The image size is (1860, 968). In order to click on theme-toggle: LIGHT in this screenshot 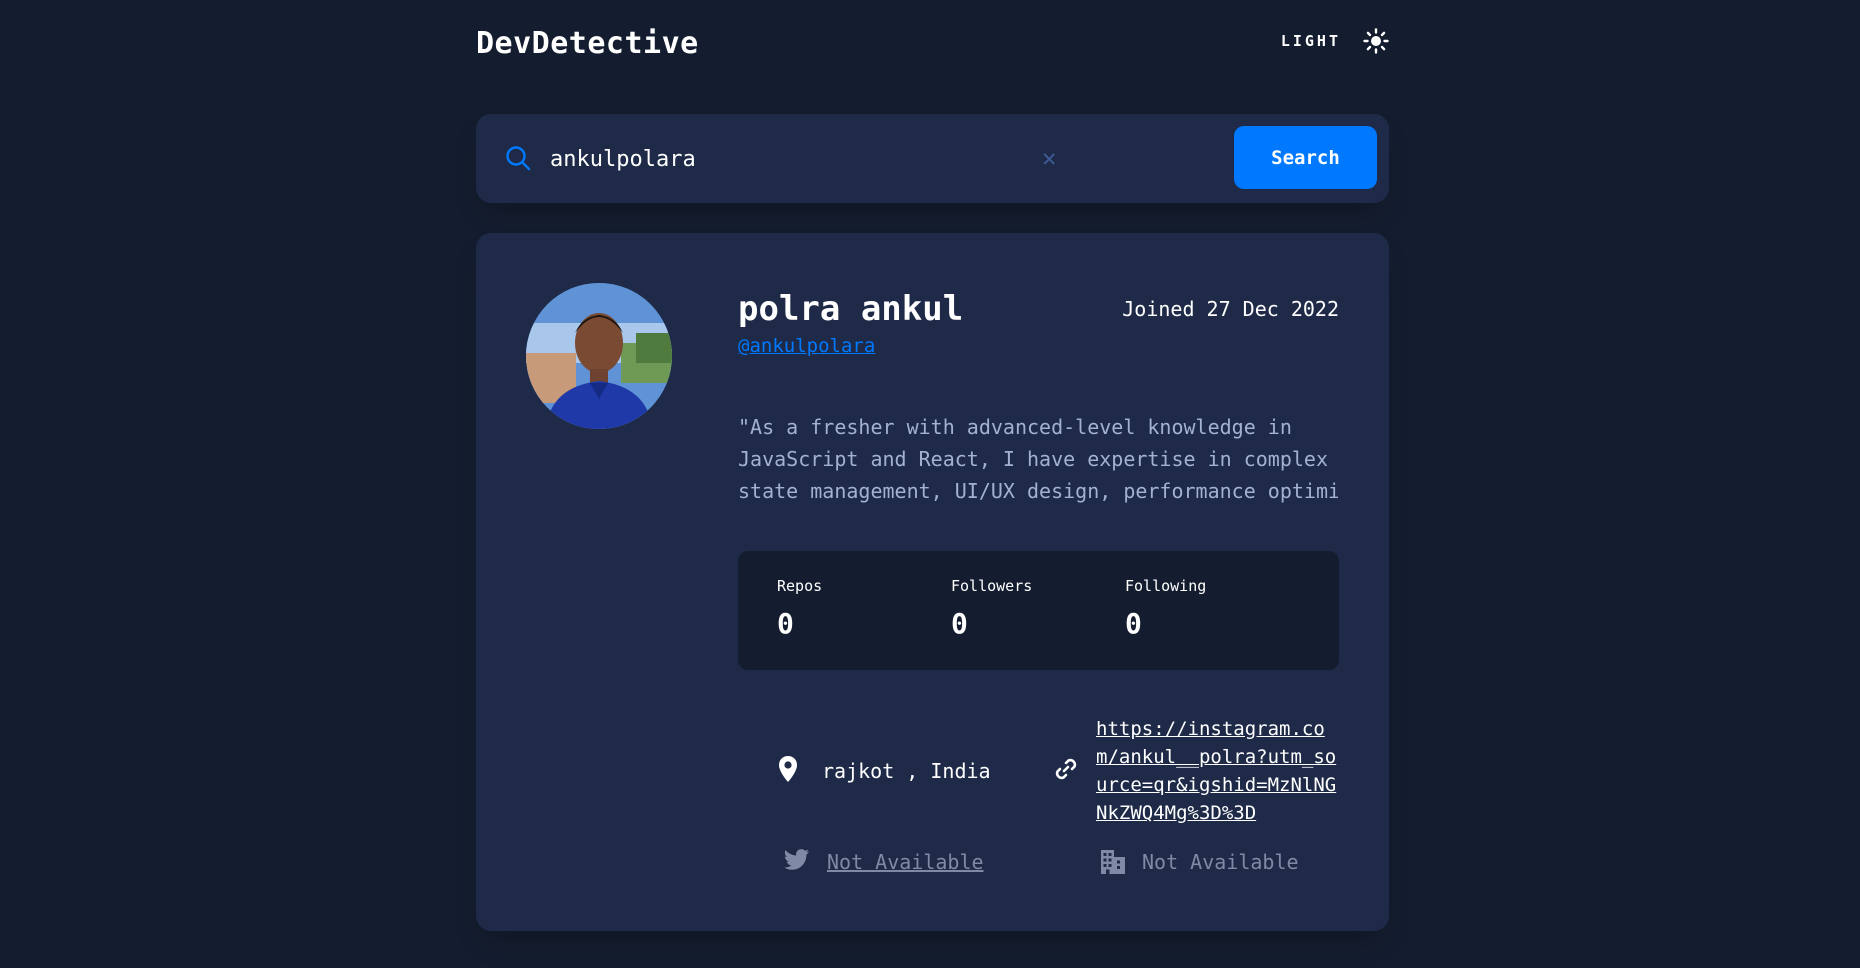, I will do `click(1335, 41)`.